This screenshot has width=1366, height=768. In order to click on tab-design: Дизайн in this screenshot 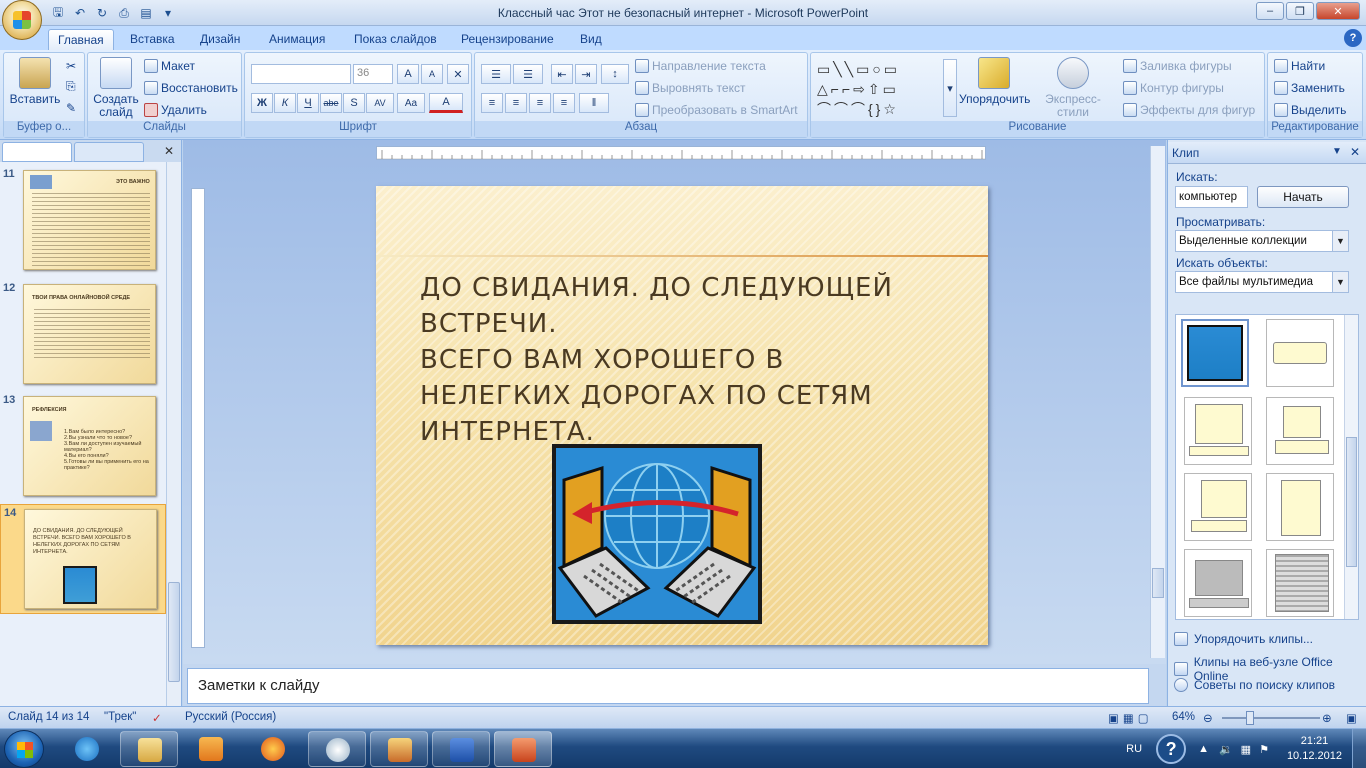, I will do `click(220, 39)`.